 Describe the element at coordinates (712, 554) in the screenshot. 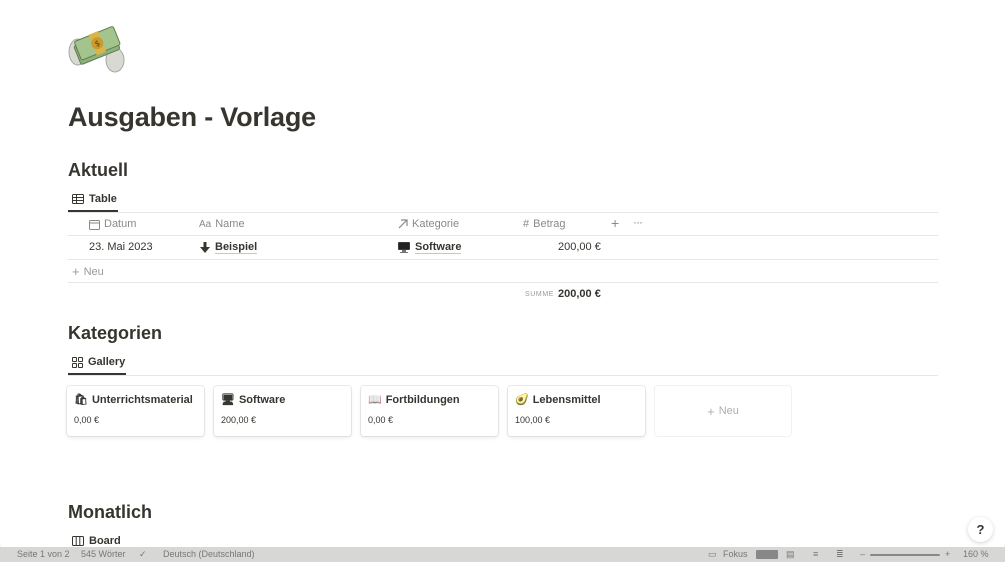

I see `focus-icon: ▭` at that location.